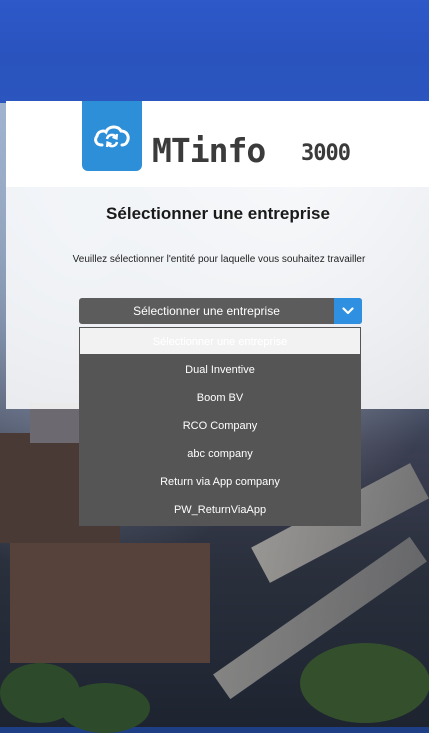 The width and height of the screenshot is (429, 733). What do you see at coordinates (220, 398) in the screenshot?
I see `dropdown-option: Boom BV` at bounding box center [220, 398].